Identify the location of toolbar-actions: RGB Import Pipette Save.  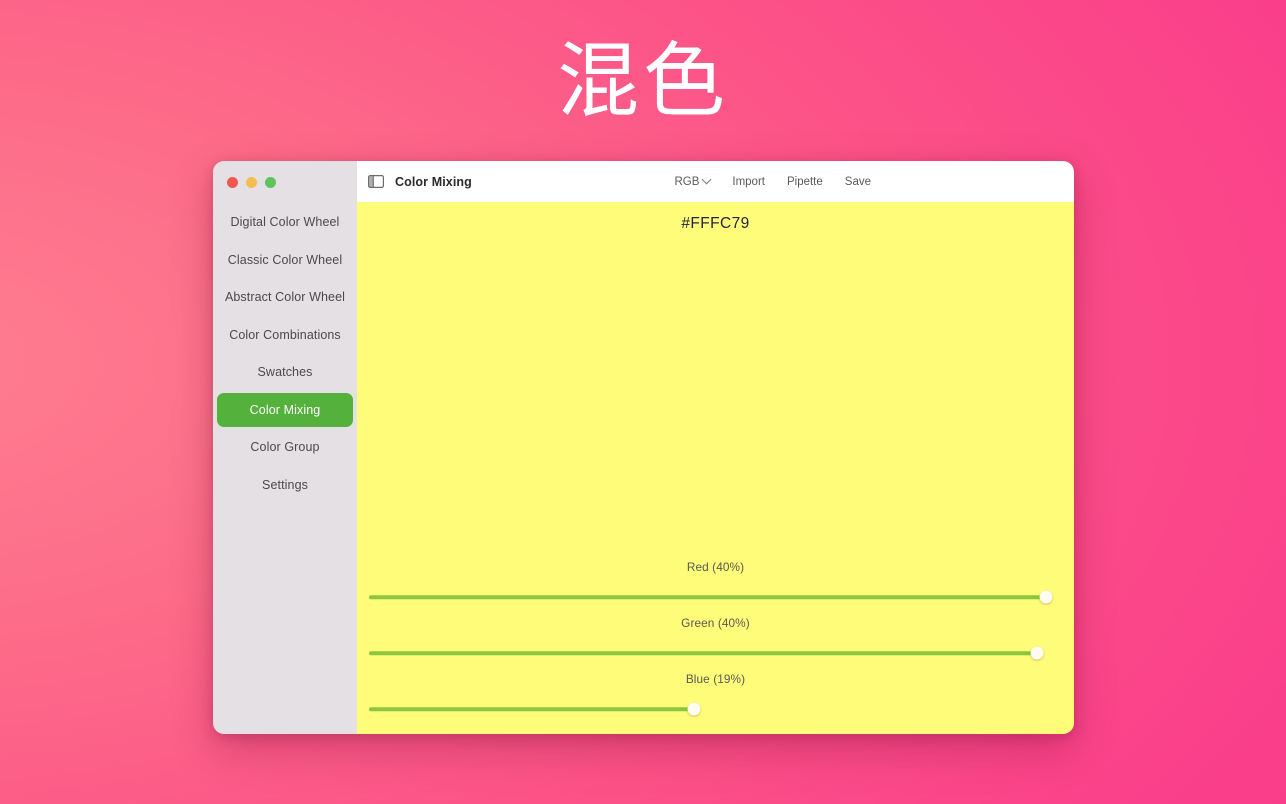
(865, 181).